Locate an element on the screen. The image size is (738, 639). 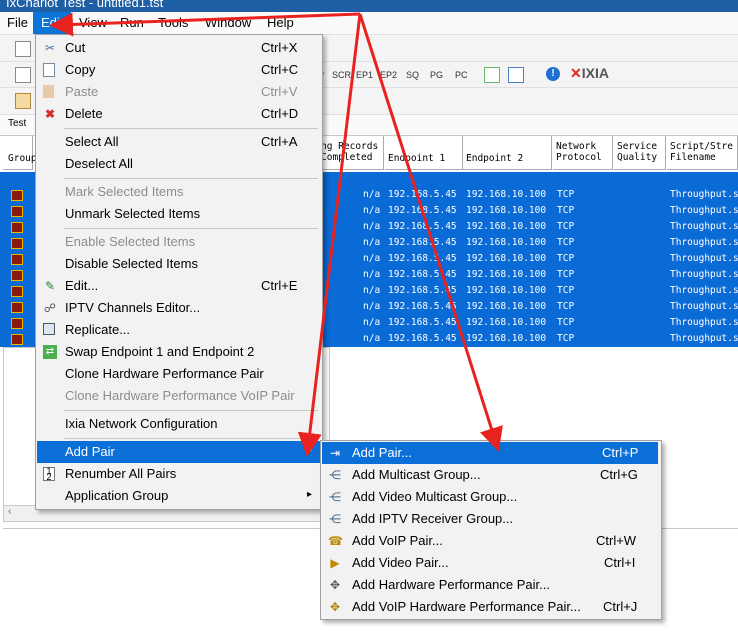
arrow-to-edit-menu is located at coordinates (205, 24).